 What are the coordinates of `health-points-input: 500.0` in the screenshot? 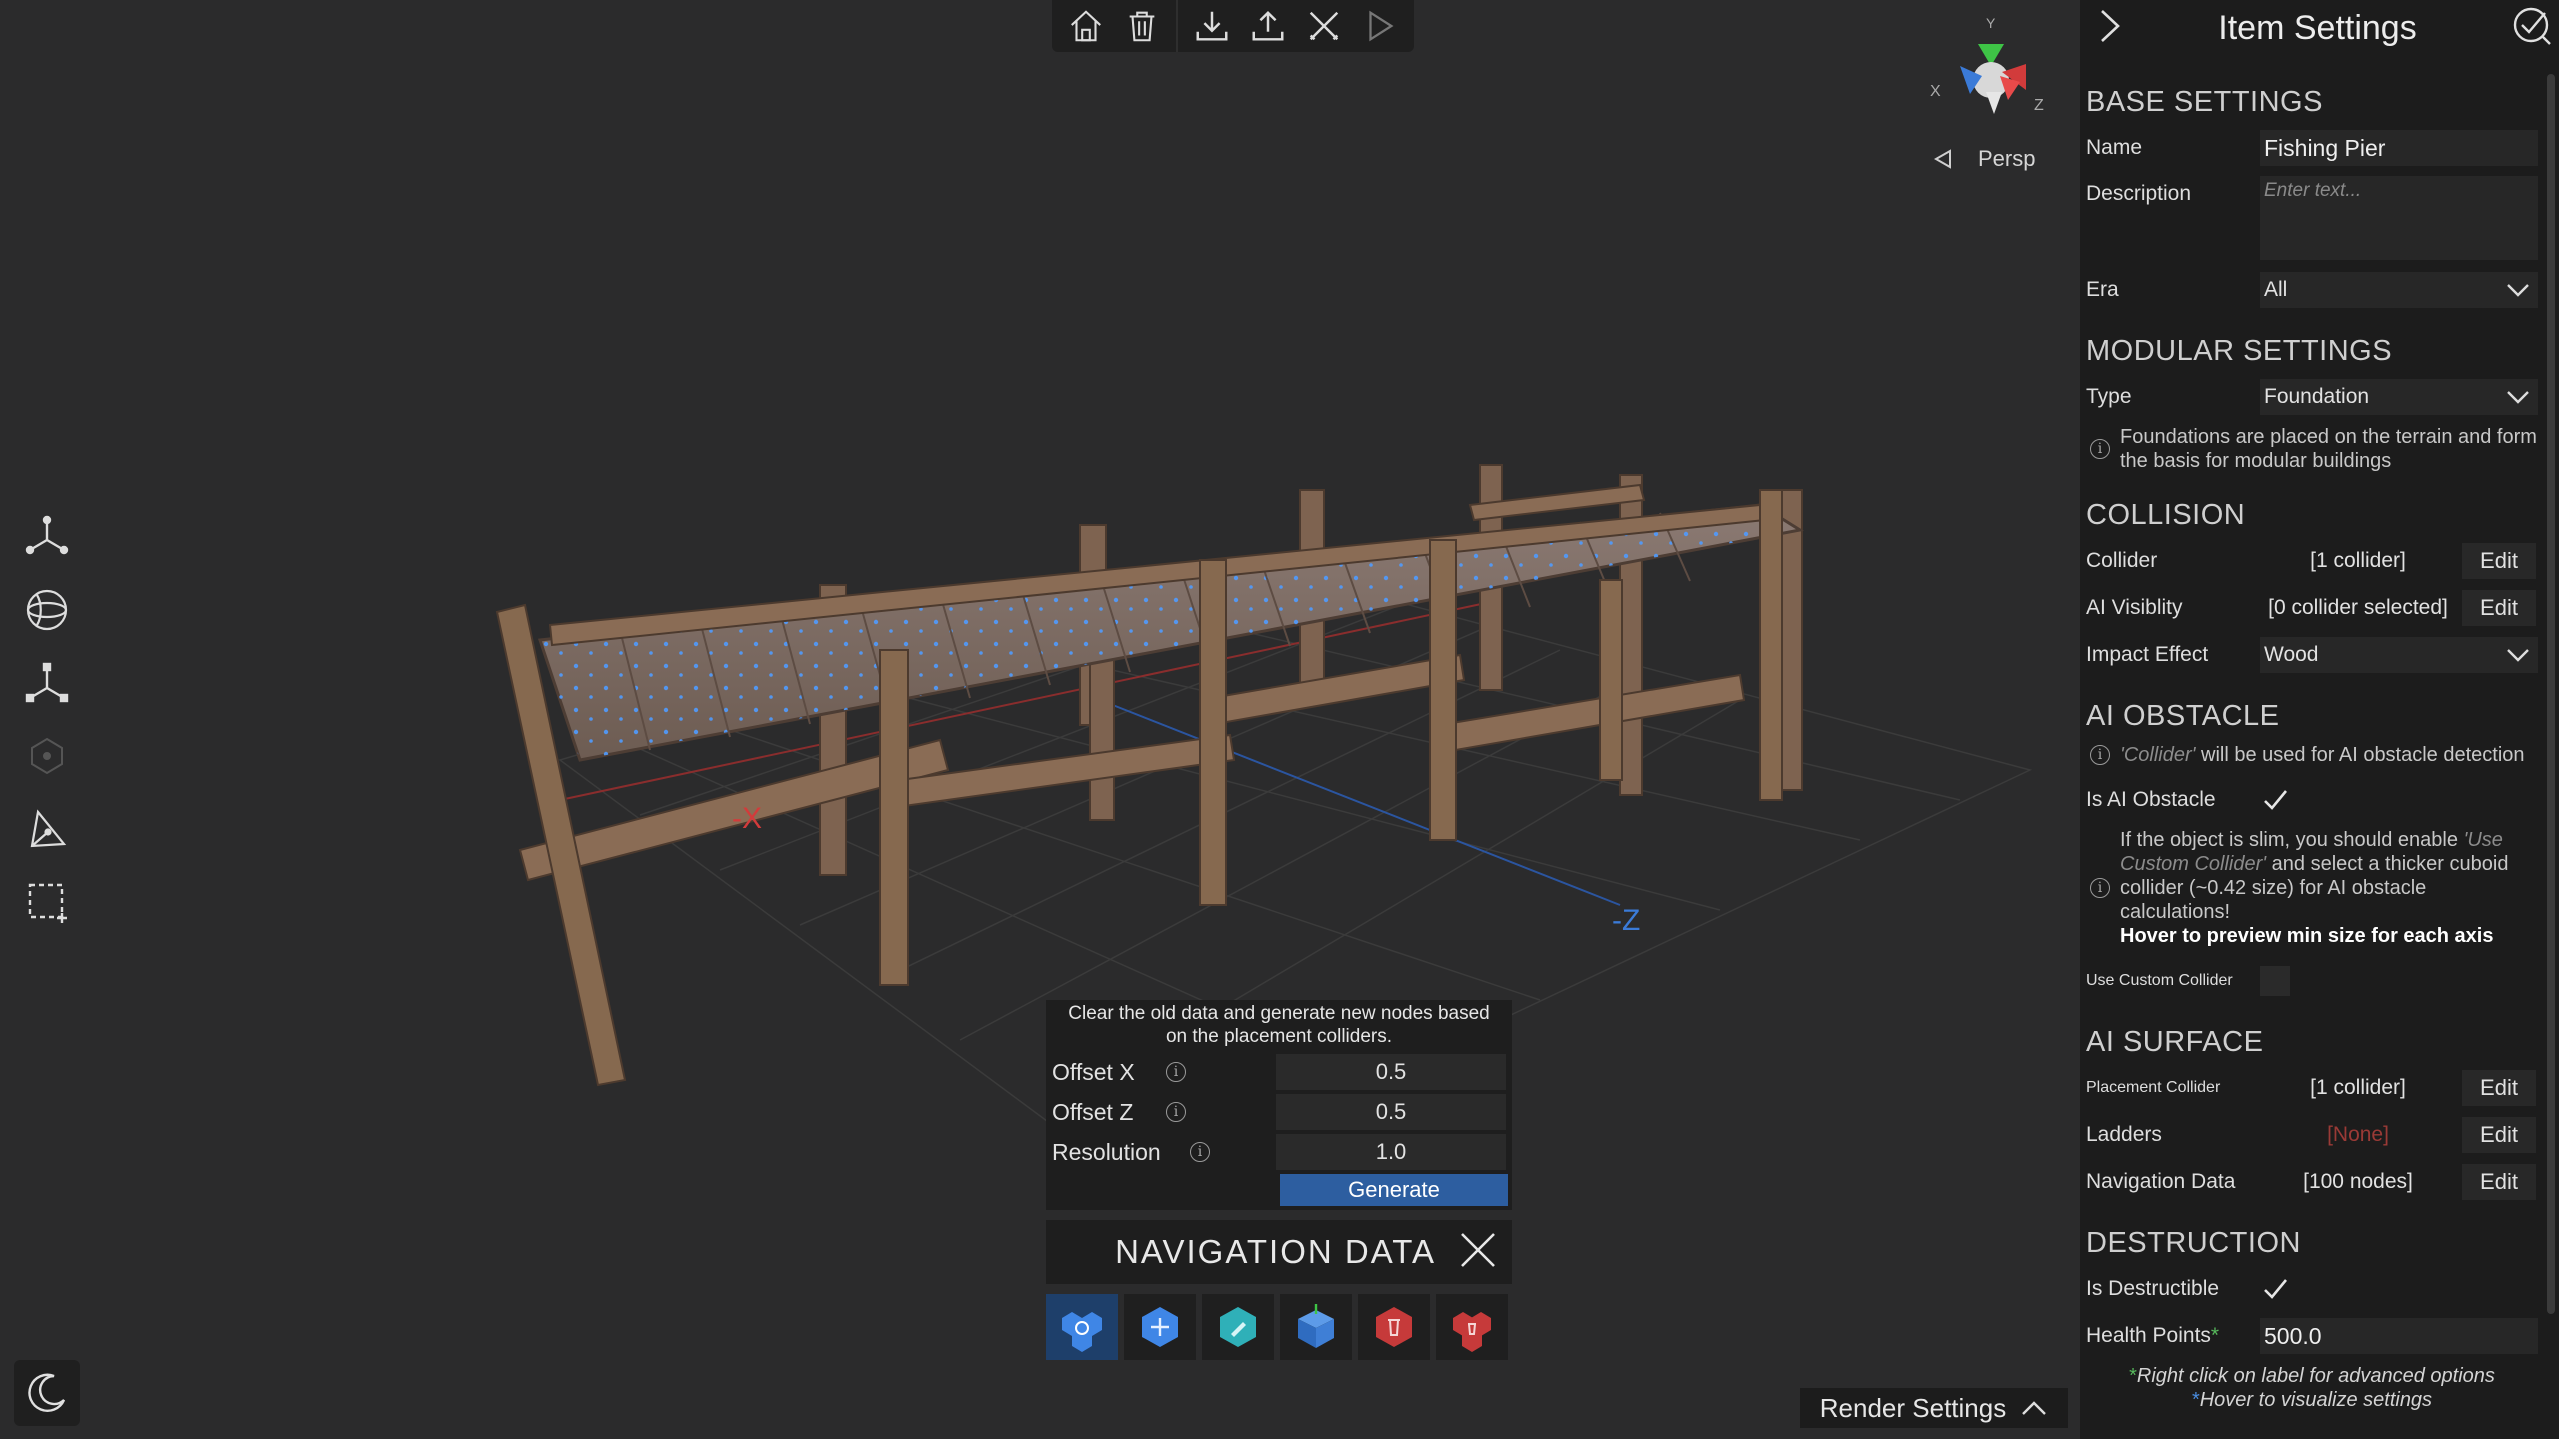 It's located at (2399, 1336).